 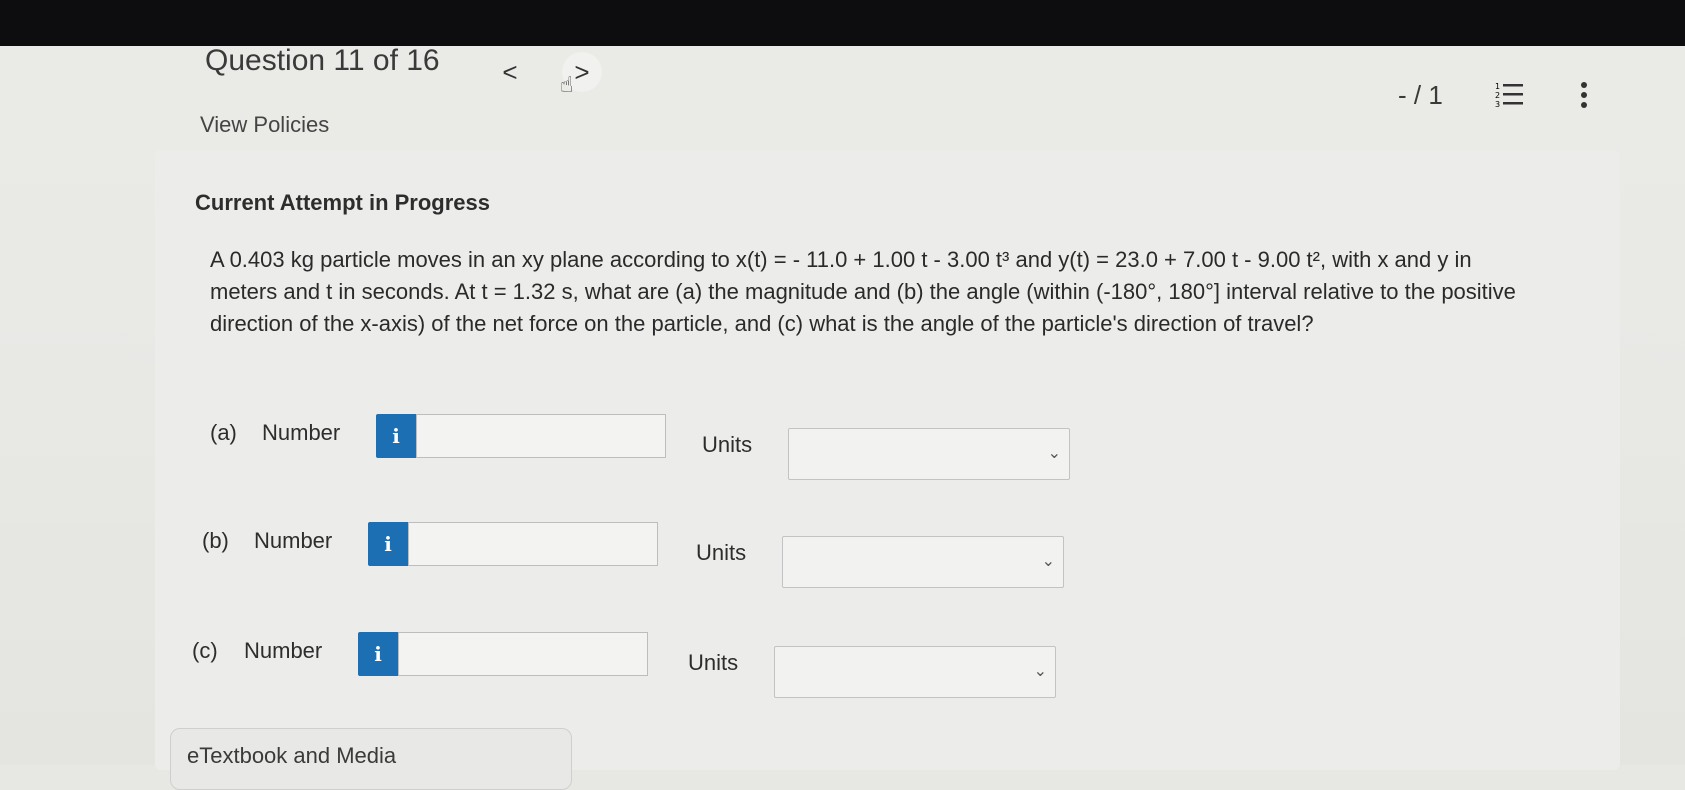 I want to click on view-policies-link: View Policies, so click(x=264, y=125).